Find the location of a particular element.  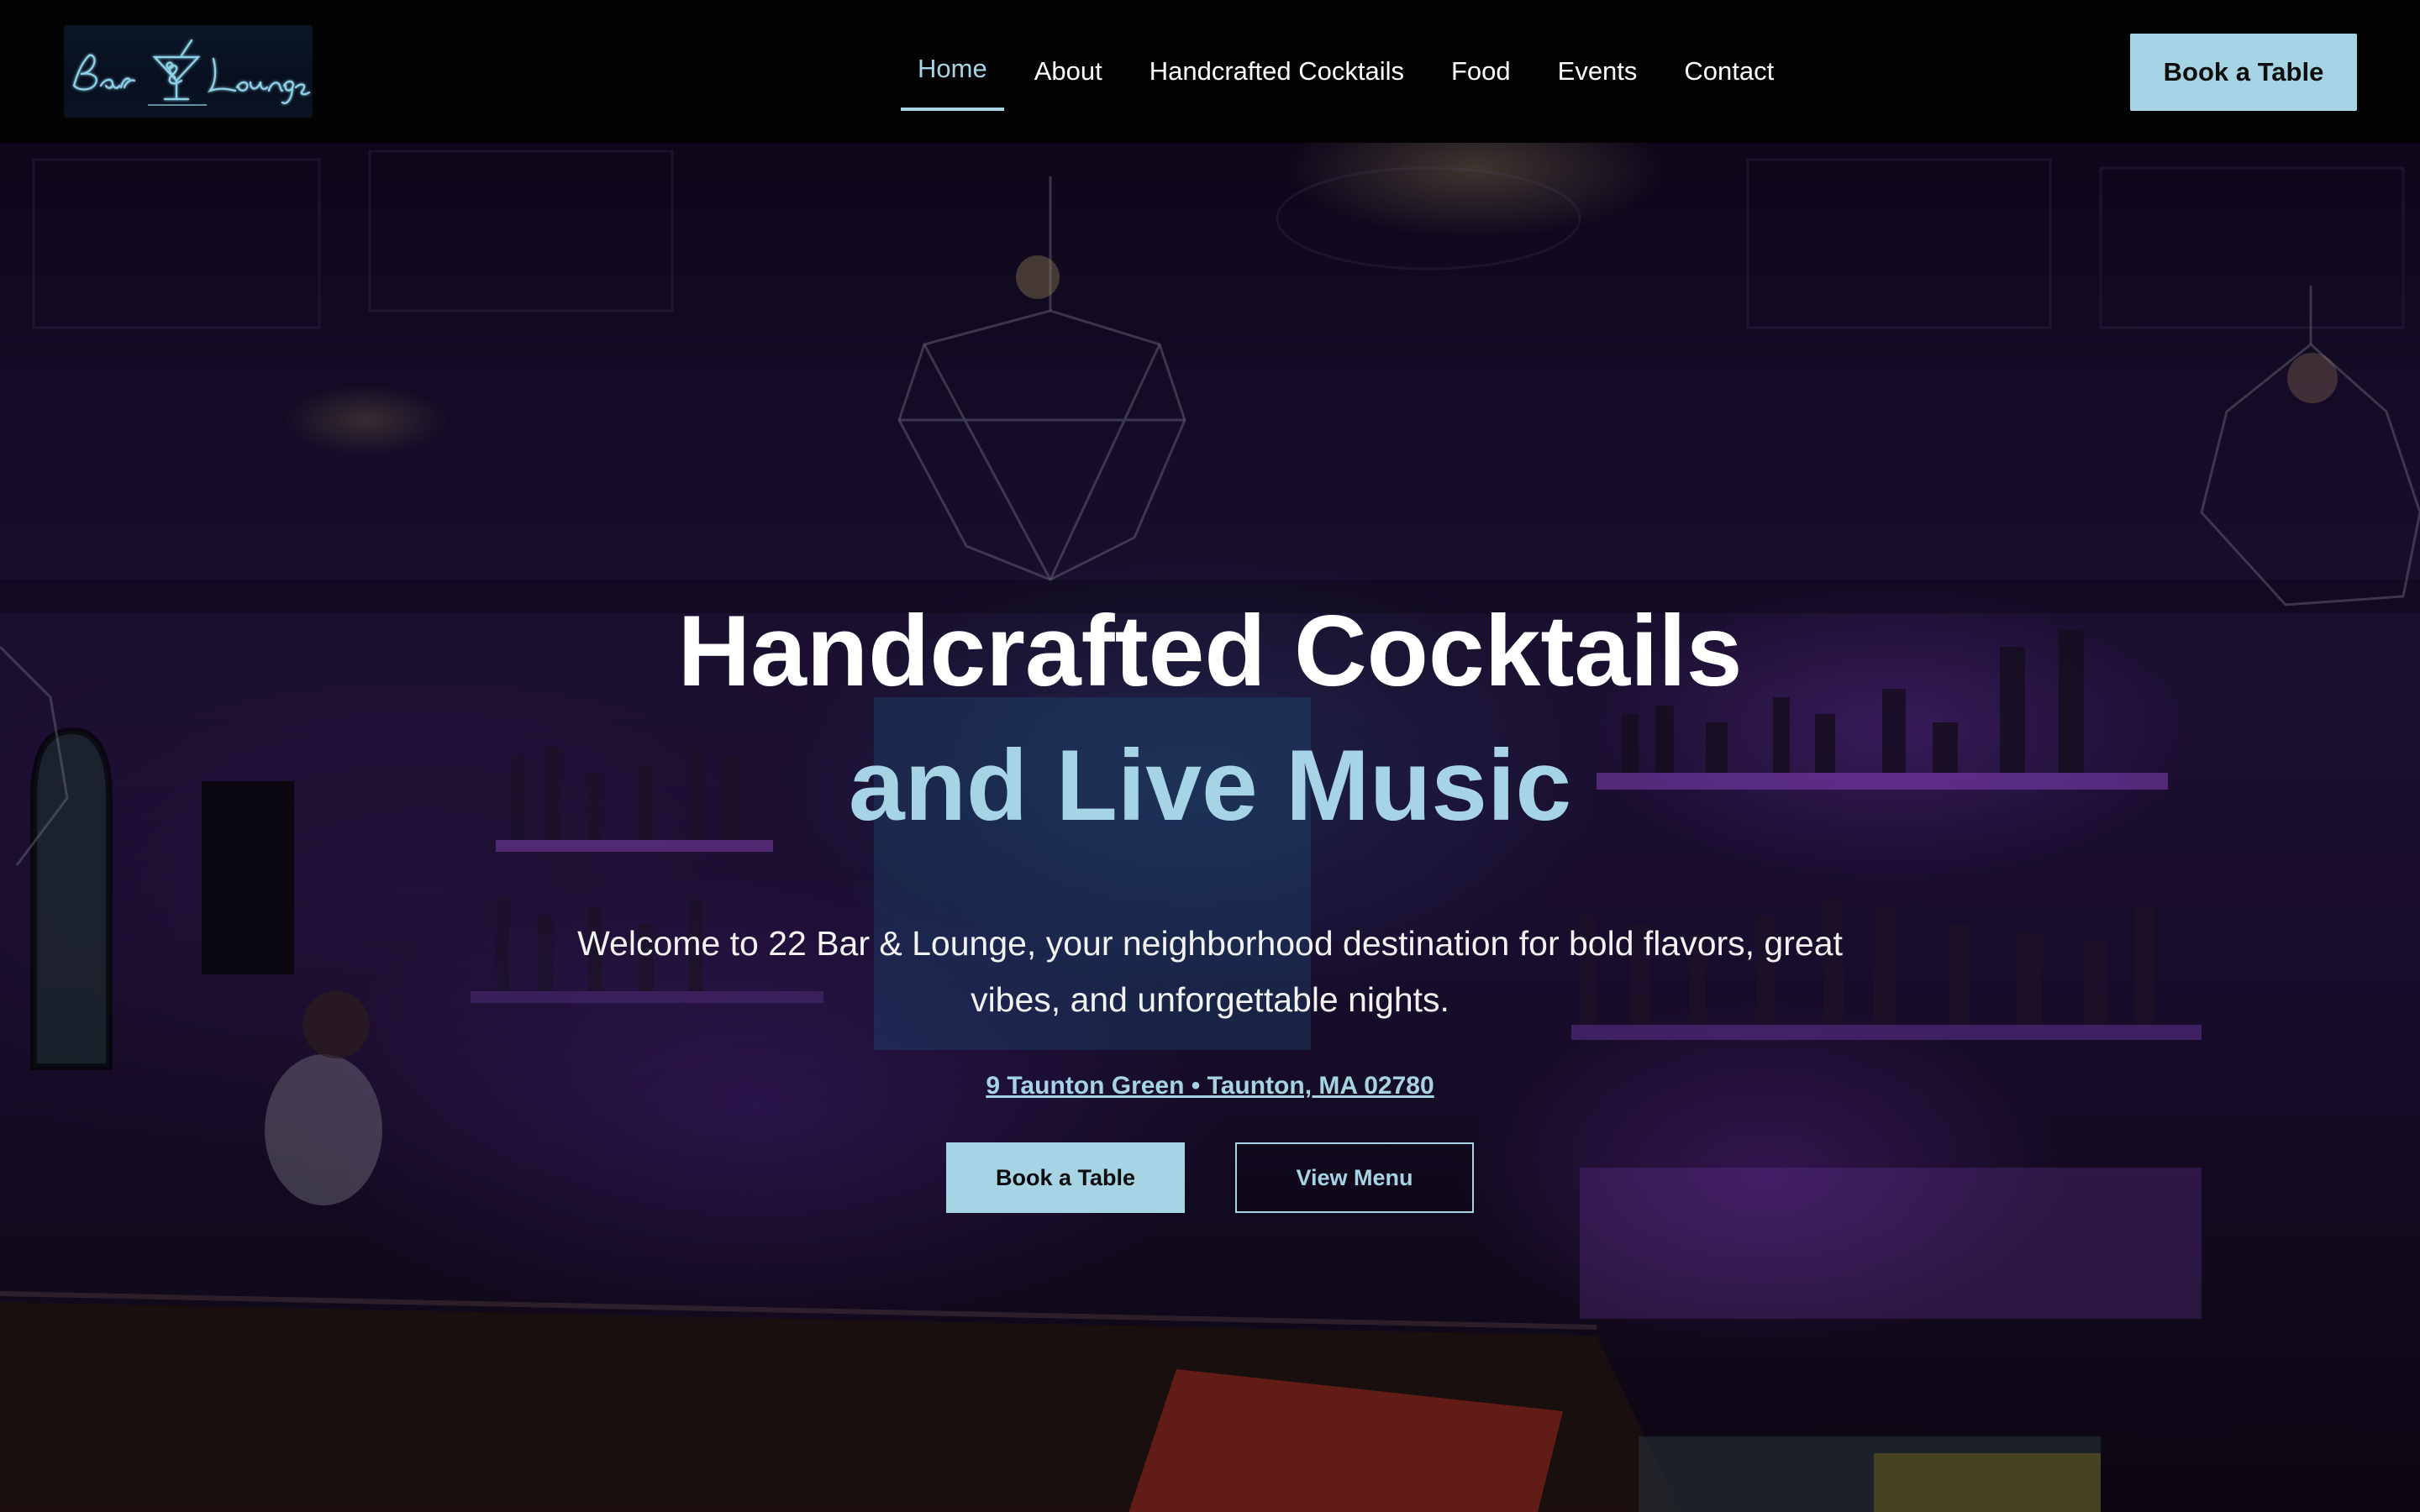

nav-item-about: About is located at coordinates (1068, 71).